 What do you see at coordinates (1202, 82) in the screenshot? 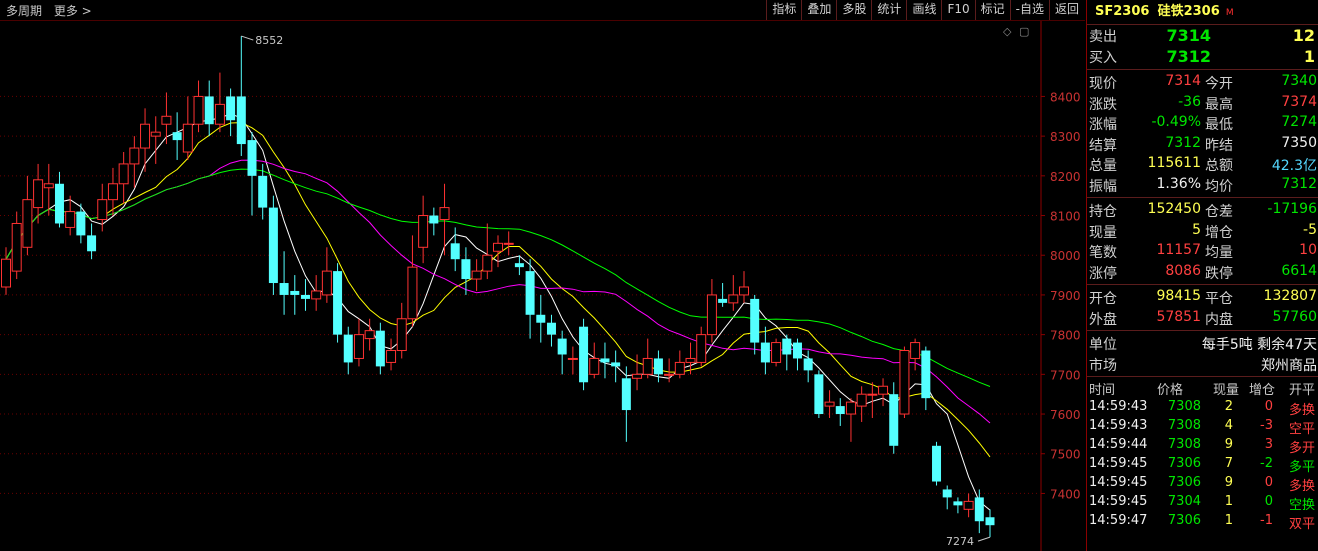
I see `quote-row: 现价 7314 今开 7340` at bounding box center [1202, 82].